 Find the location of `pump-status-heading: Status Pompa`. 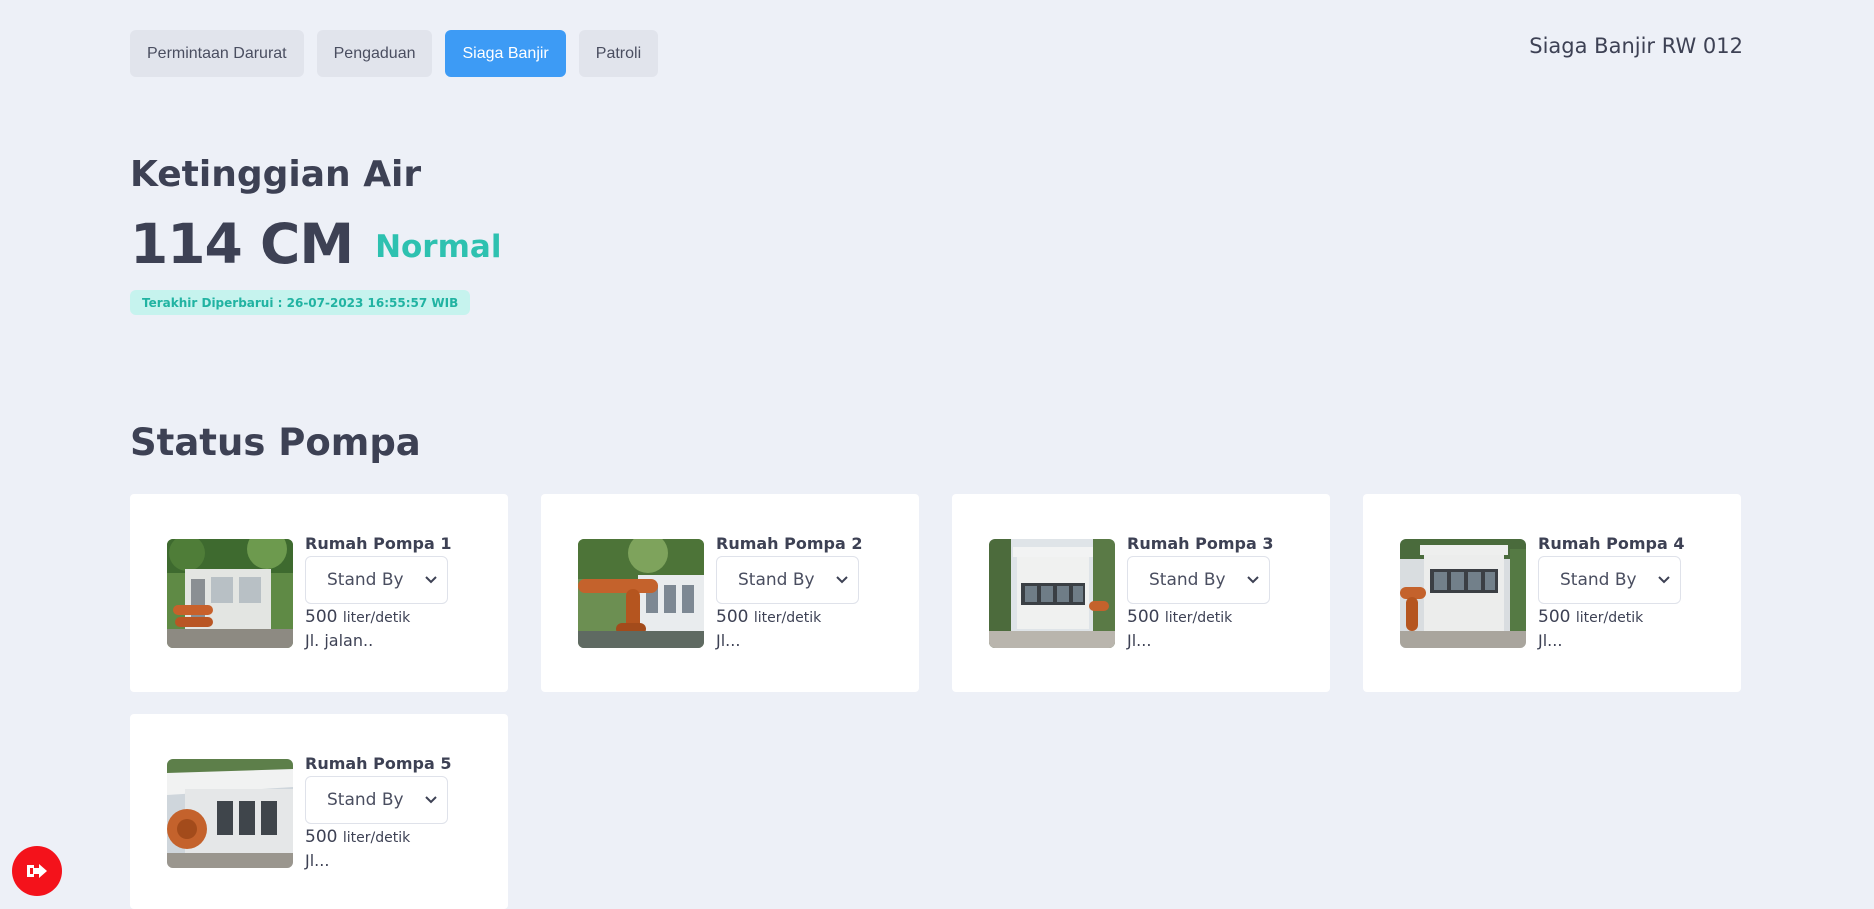

pump-status-heading: Status Pompa is located at coordinates (275, 442).